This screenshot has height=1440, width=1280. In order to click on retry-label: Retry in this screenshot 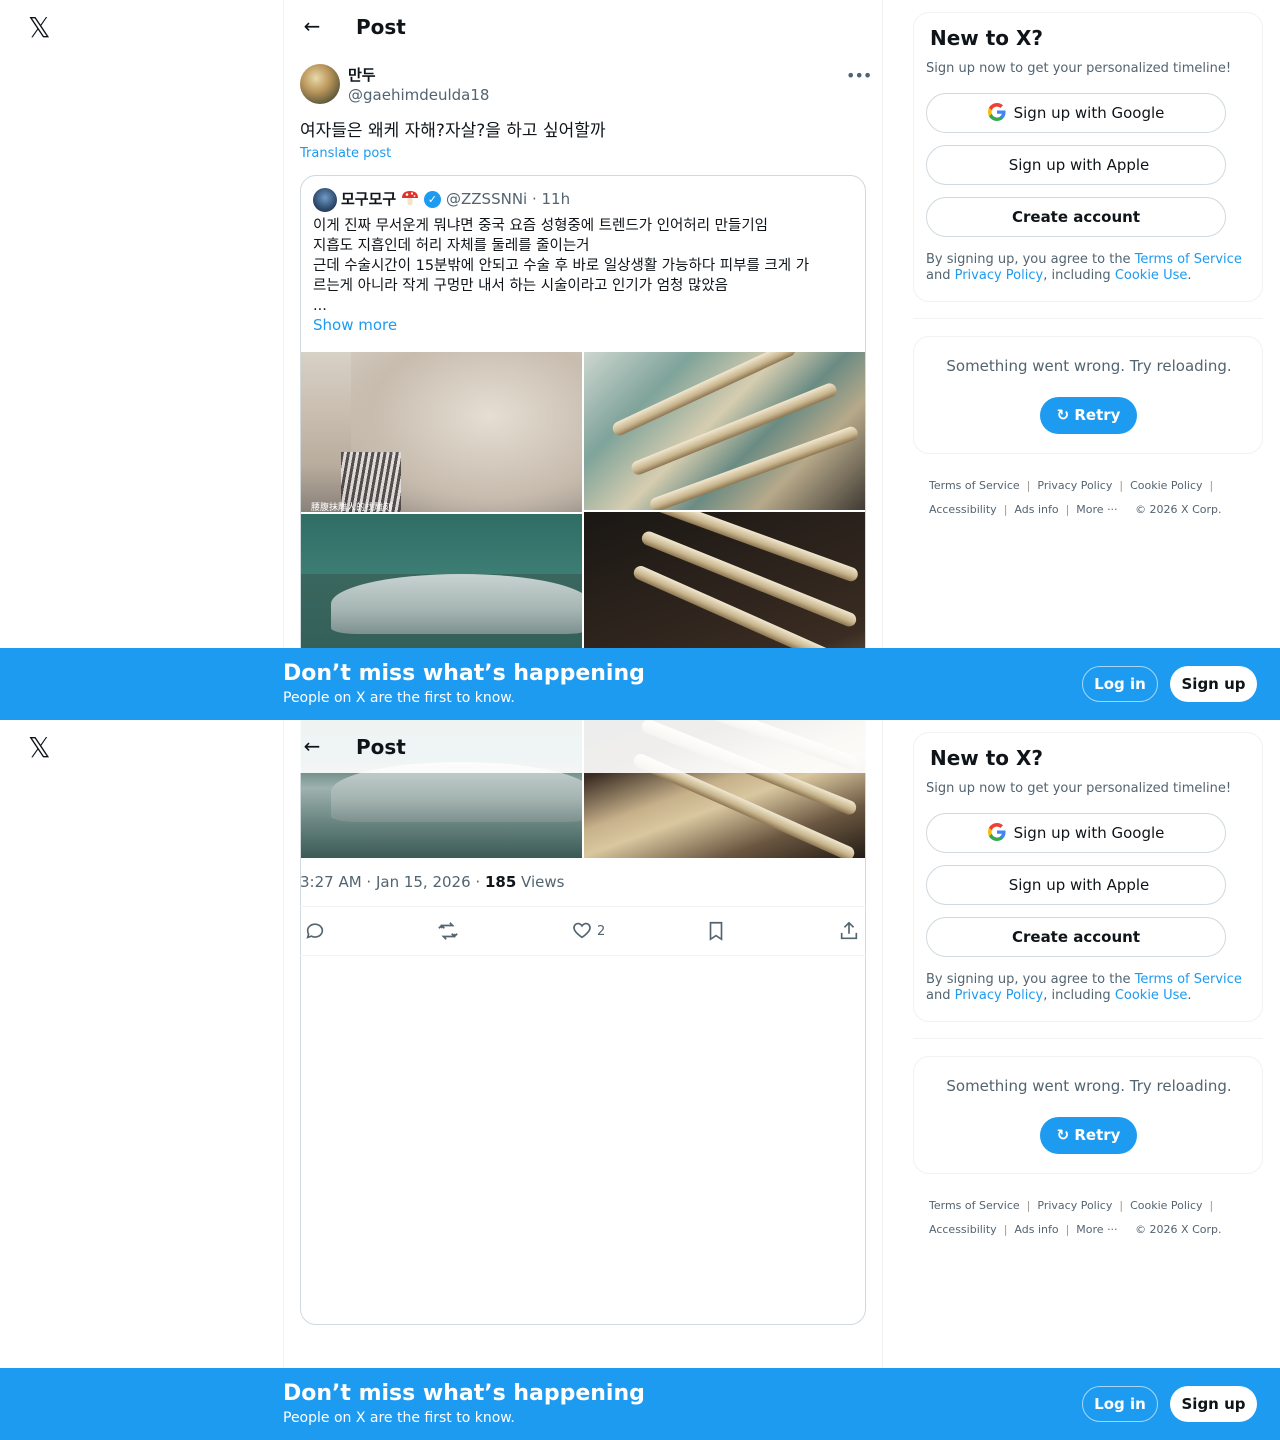, I will do `click(1097, 1135)`.